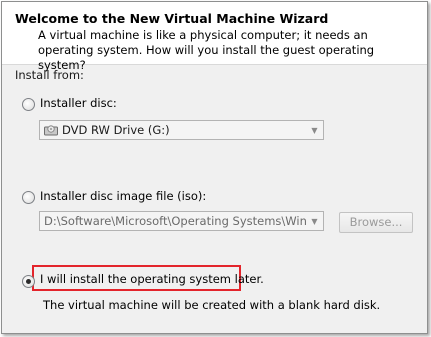 Image resolution: width=431 pixels, height=337 pixels. I want to click on drive-select-value-wrap: DVD RW Drive (G:), so click(107, 130).